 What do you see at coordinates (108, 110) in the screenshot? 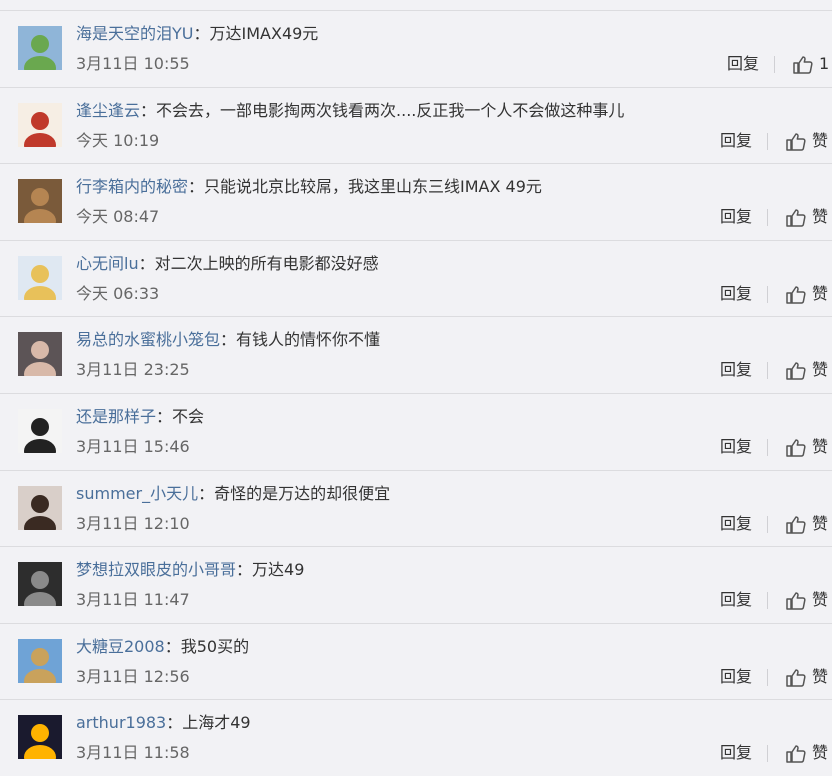
I see `username-link: 逢尘逢云` at bounding box center [108, 110].